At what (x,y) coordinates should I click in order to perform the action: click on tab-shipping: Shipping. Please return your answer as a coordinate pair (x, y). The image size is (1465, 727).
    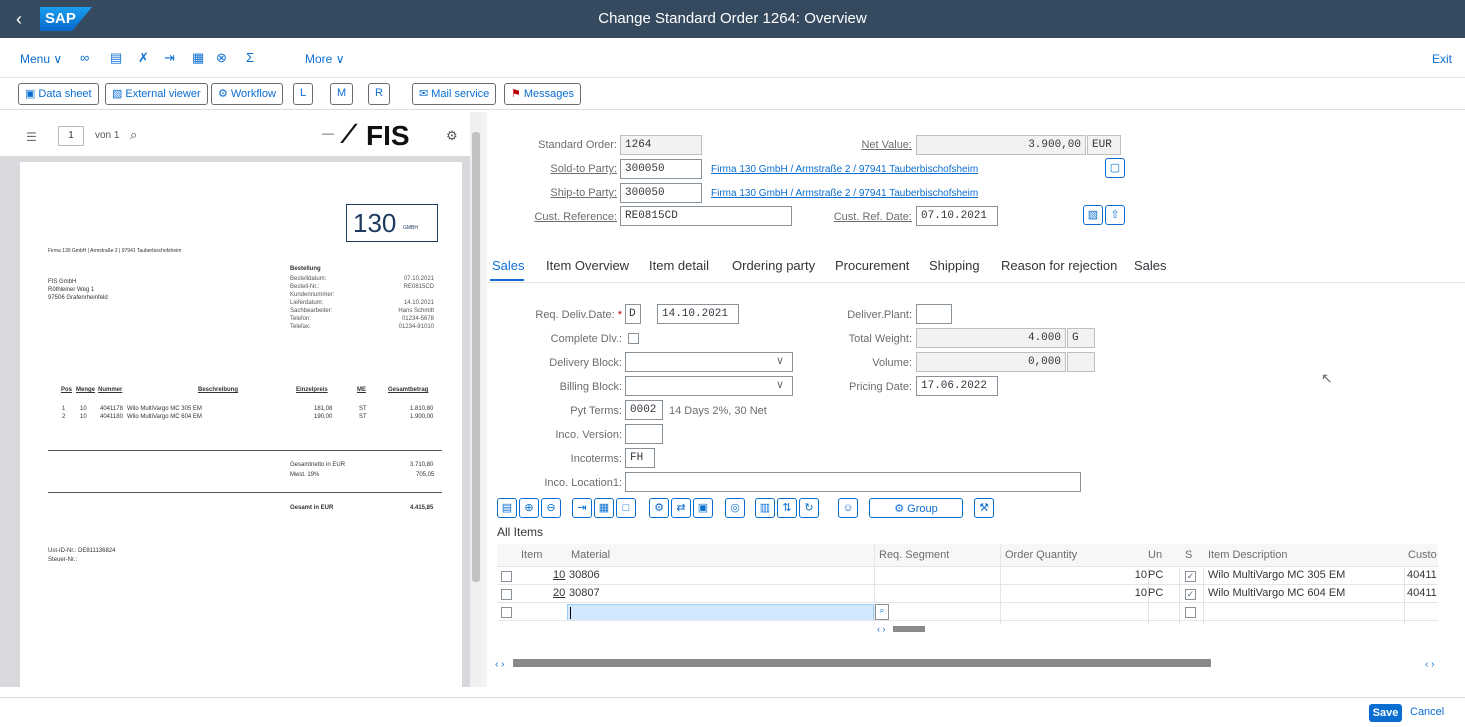
    Looking at the image, I should click on (954, 265).